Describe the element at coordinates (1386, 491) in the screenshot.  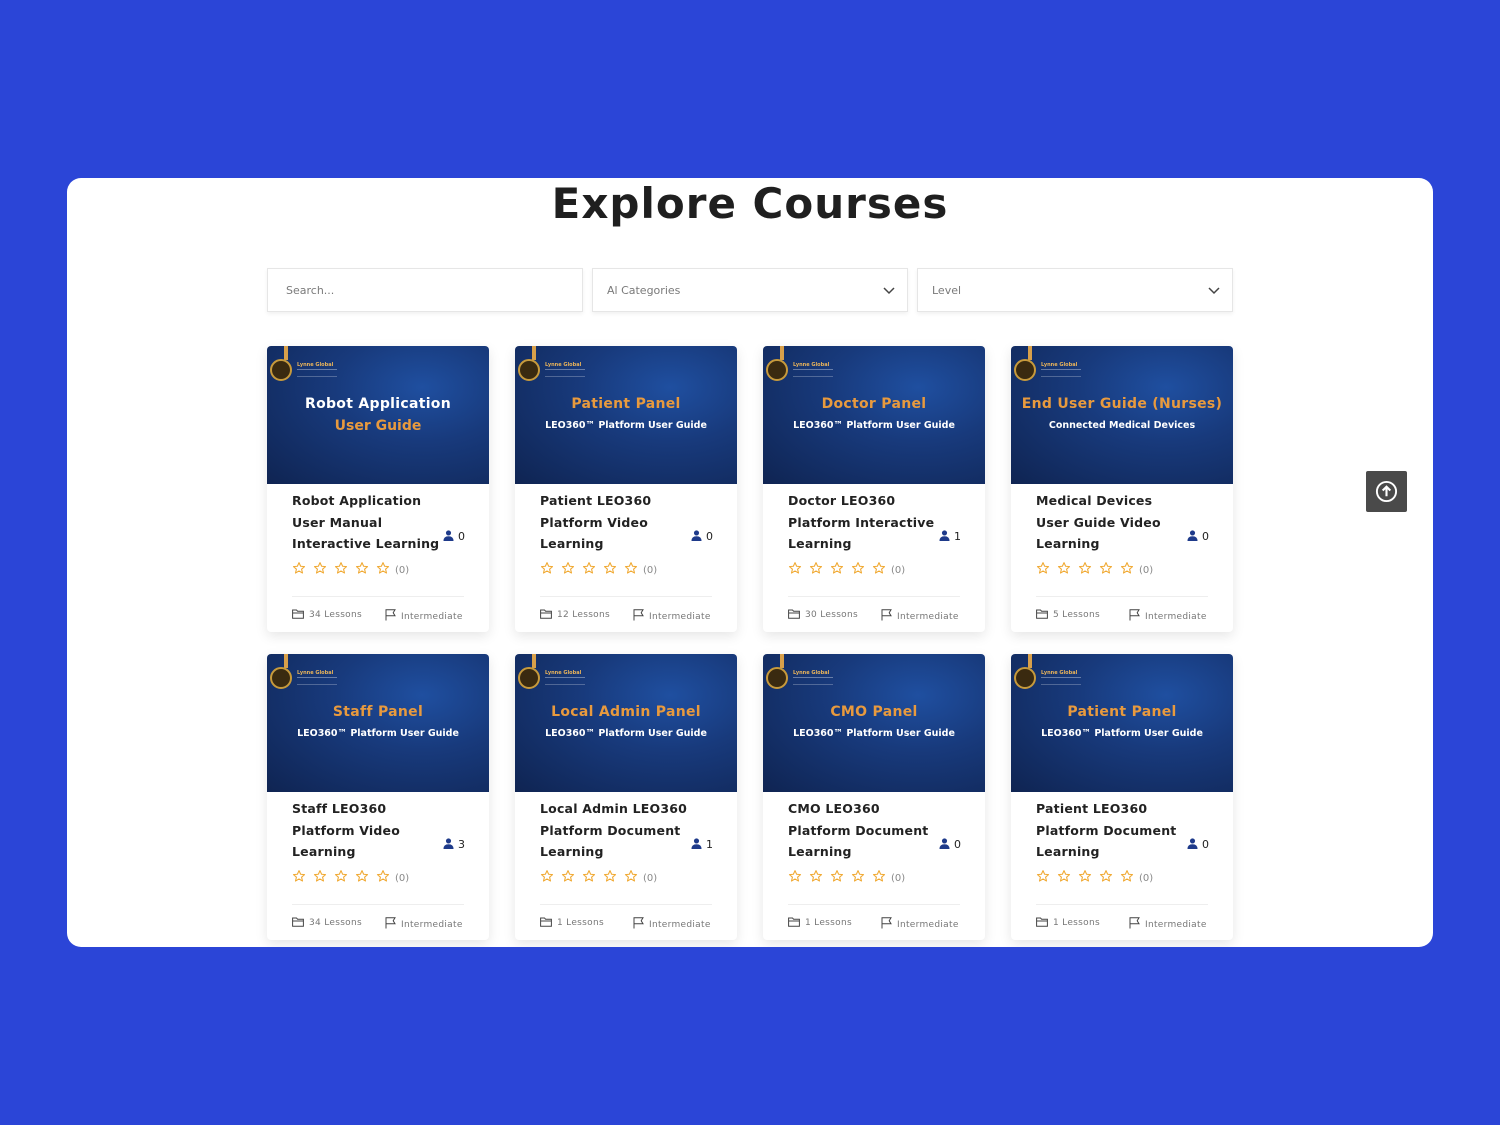
I see `scroll-top-button` at that location.